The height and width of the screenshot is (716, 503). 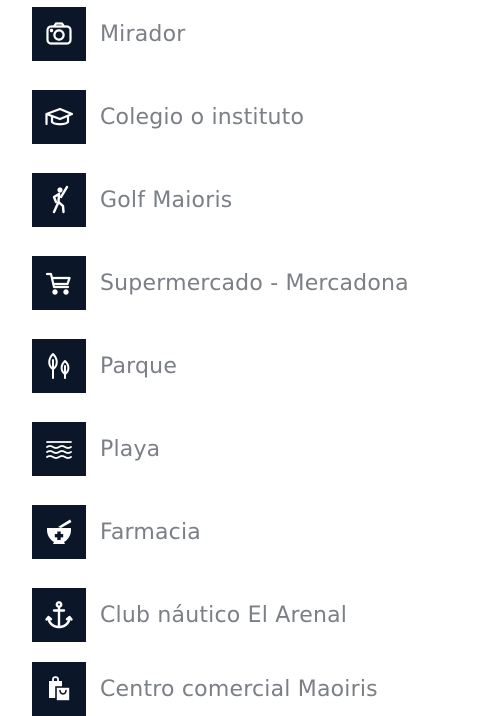 What do you see at coordinates (166, 200) in the screenshot?
I see `item-label: Golf Maioris` at bounding box center [166, 200].